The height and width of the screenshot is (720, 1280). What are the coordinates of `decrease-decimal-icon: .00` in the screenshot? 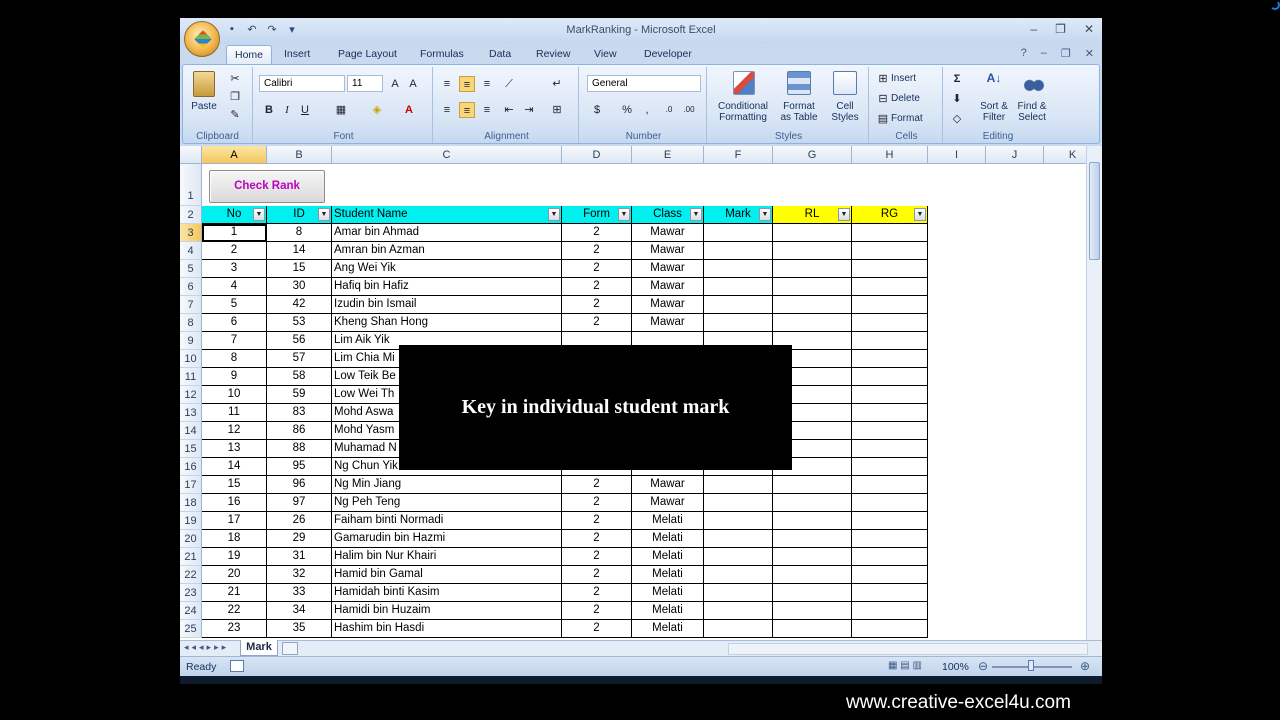 It's located at (689, 110).